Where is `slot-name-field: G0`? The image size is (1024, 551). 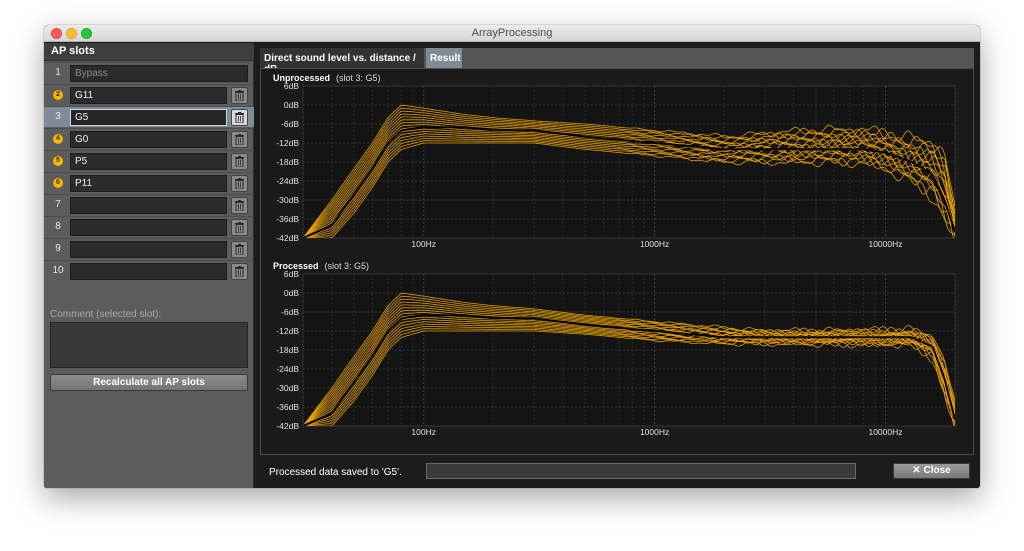
slot-name-field: G0 is located at coordinates (148, 139).